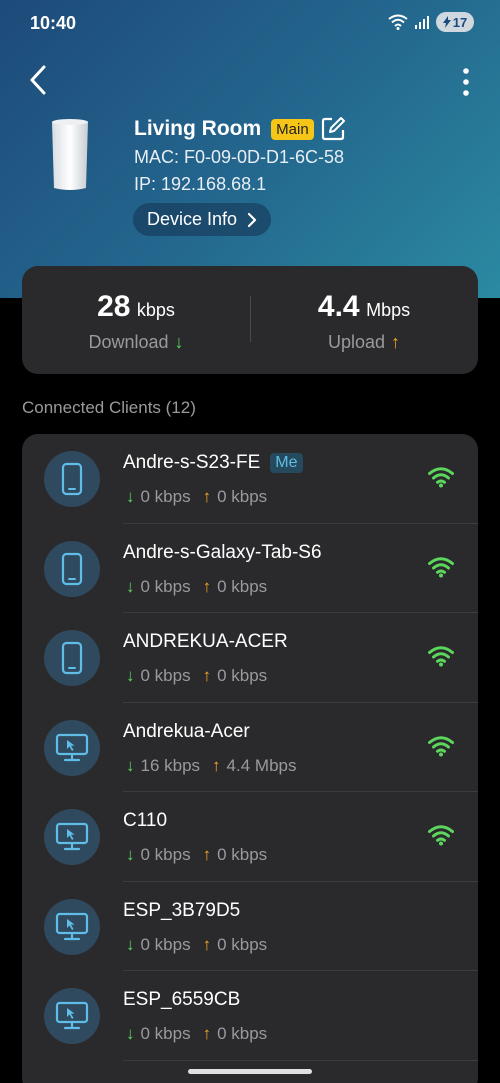 This screenshot has width=500, height=1083. I want to click on main-badge: Main, so click(292, 129).